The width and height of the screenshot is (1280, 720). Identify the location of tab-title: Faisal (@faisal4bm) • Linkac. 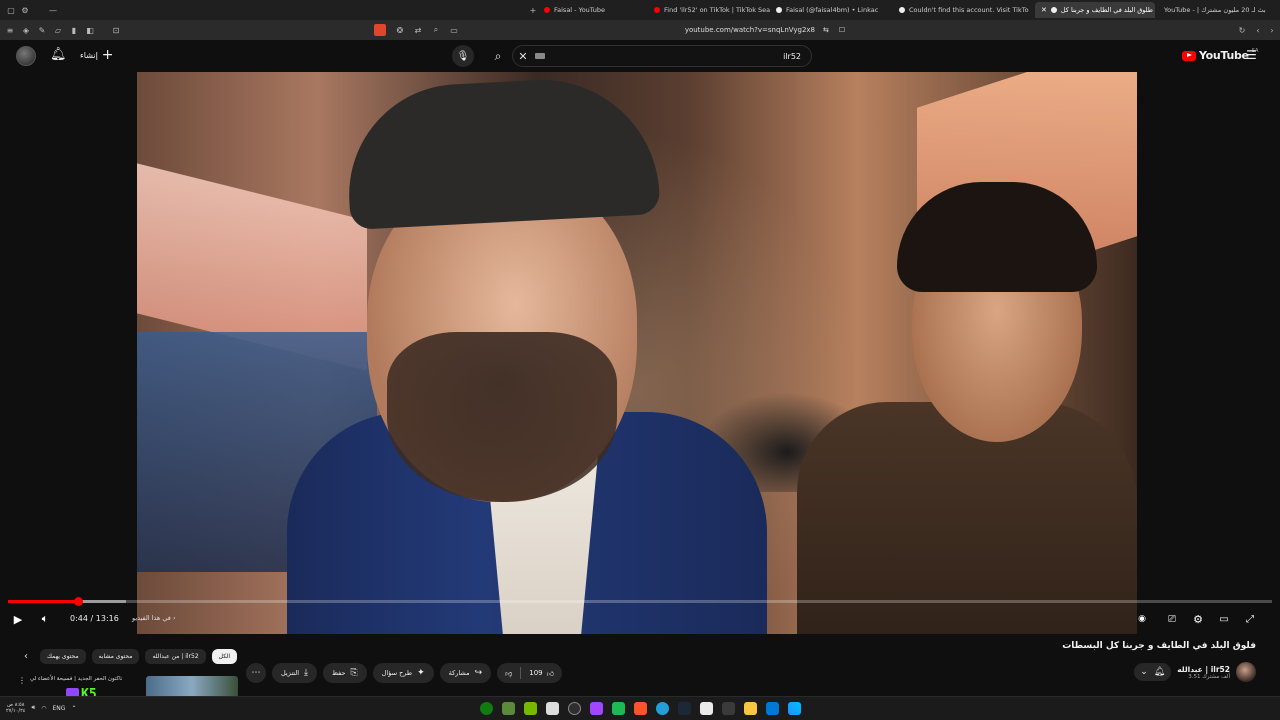
(832, 10).